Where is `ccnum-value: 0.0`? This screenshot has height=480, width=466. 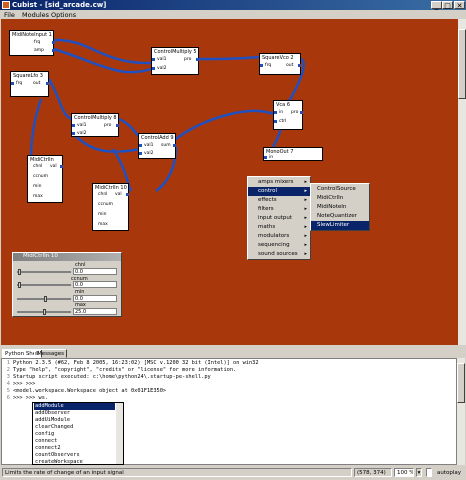 ccnum-value: 0.0 is located at coordinates (95, 284).